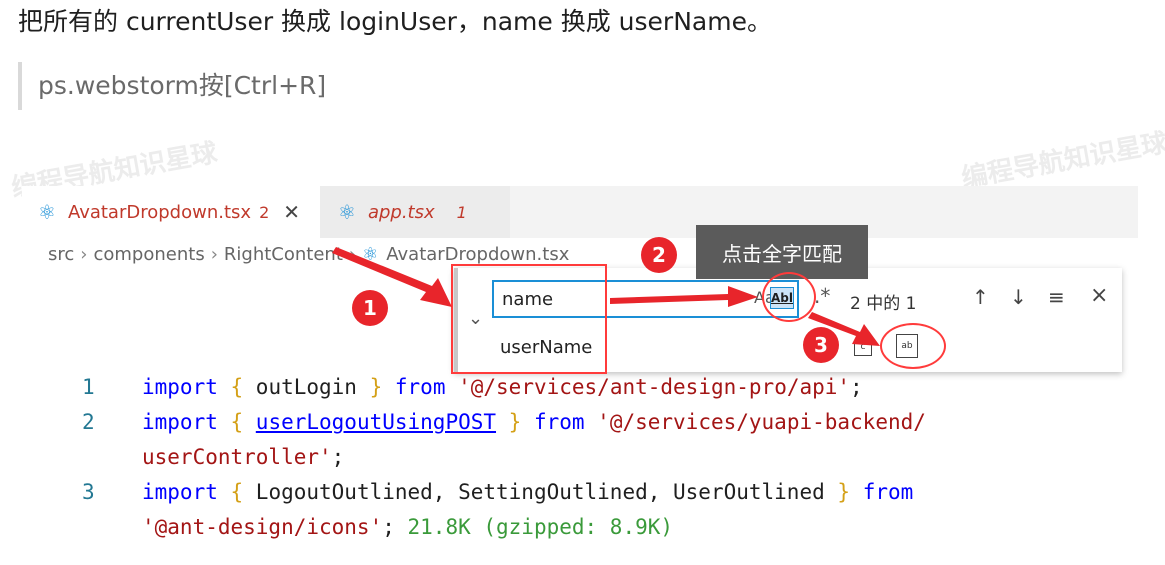 This screenshot has width=1165, height=565. What do you see at coordinates (370, 308) in the screenshot?
I see `step-marker: 1` at bounding box center [370, 308].